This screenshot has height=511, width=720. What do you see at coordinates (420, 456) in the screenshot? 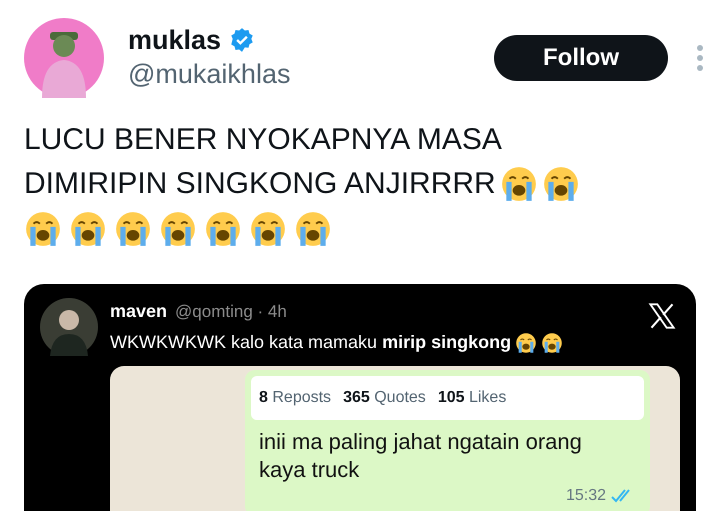
I see `message-text: inii ma paling jahat ngatain orang kaya truck` at bounding box center [420, 456].